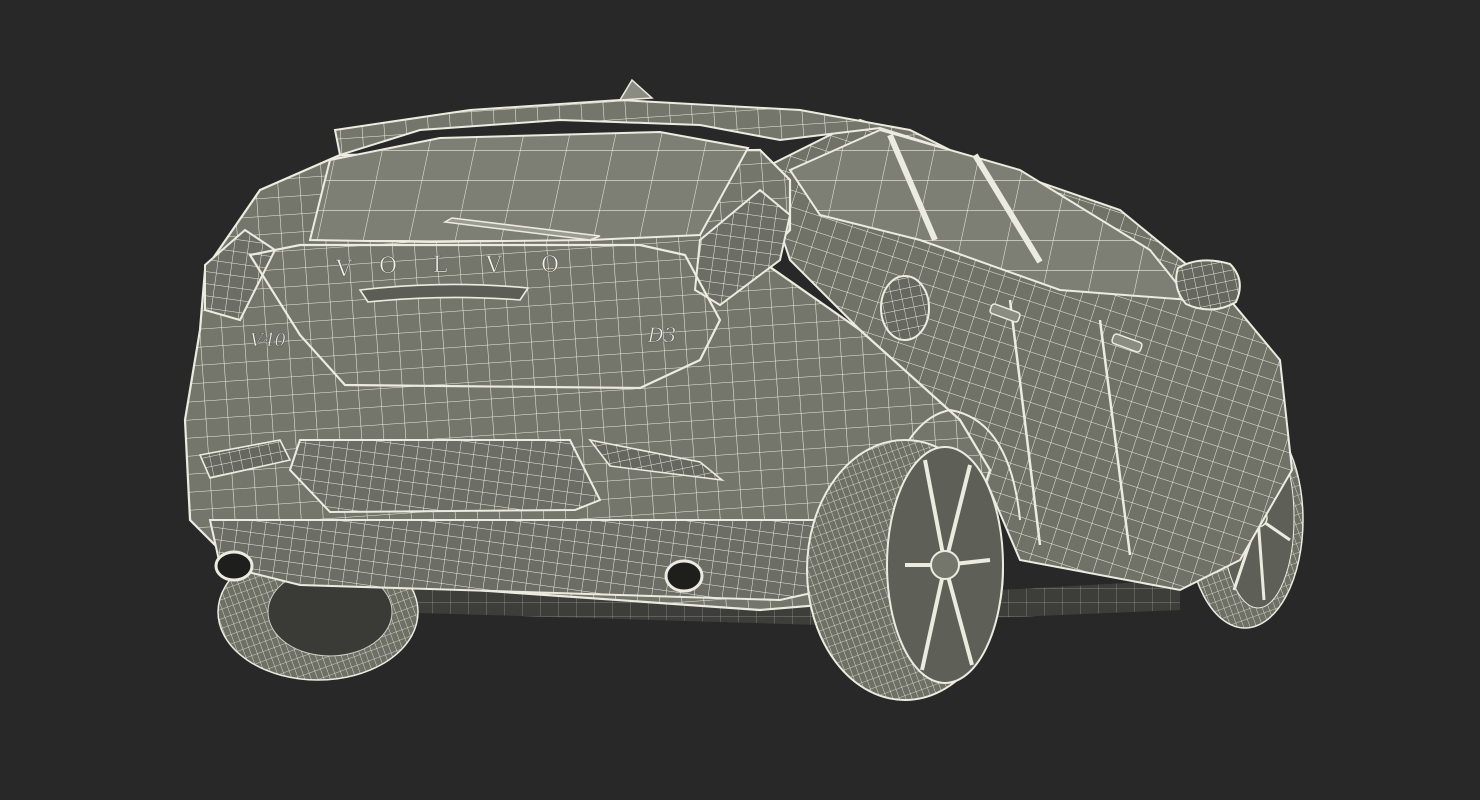 The image size is (1480, 800). Describe the element at coordinates (445, 476) in the screenshot. I see `bumper-recess` at that location.